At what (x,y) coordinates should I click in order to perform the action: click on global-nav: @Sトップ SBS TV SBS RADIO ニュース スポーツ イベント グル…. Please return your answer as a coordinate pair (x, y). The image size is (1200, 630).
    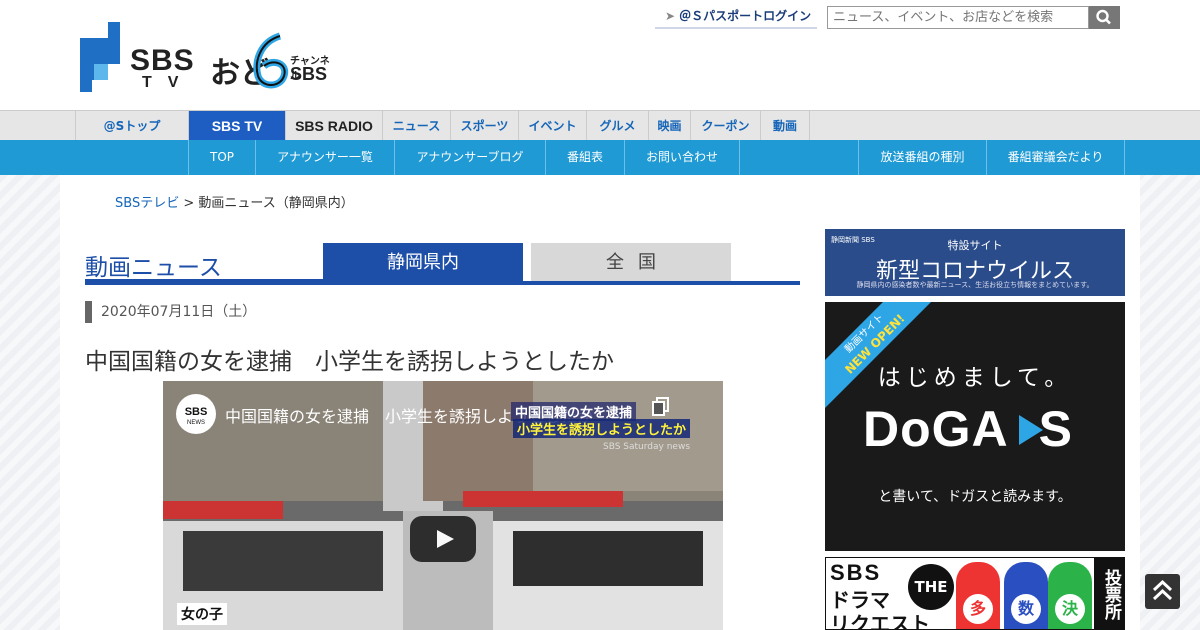
    Looking at the image, I should click on (600, 125).